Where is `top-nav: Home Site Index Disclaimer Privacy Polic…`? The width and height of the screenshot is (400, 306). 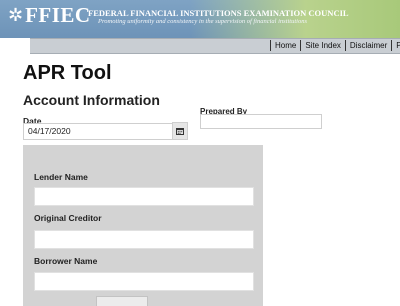
top-nav: Home Site Index Disclaimer Privacy Polic… is located at coordinates (215, 46).